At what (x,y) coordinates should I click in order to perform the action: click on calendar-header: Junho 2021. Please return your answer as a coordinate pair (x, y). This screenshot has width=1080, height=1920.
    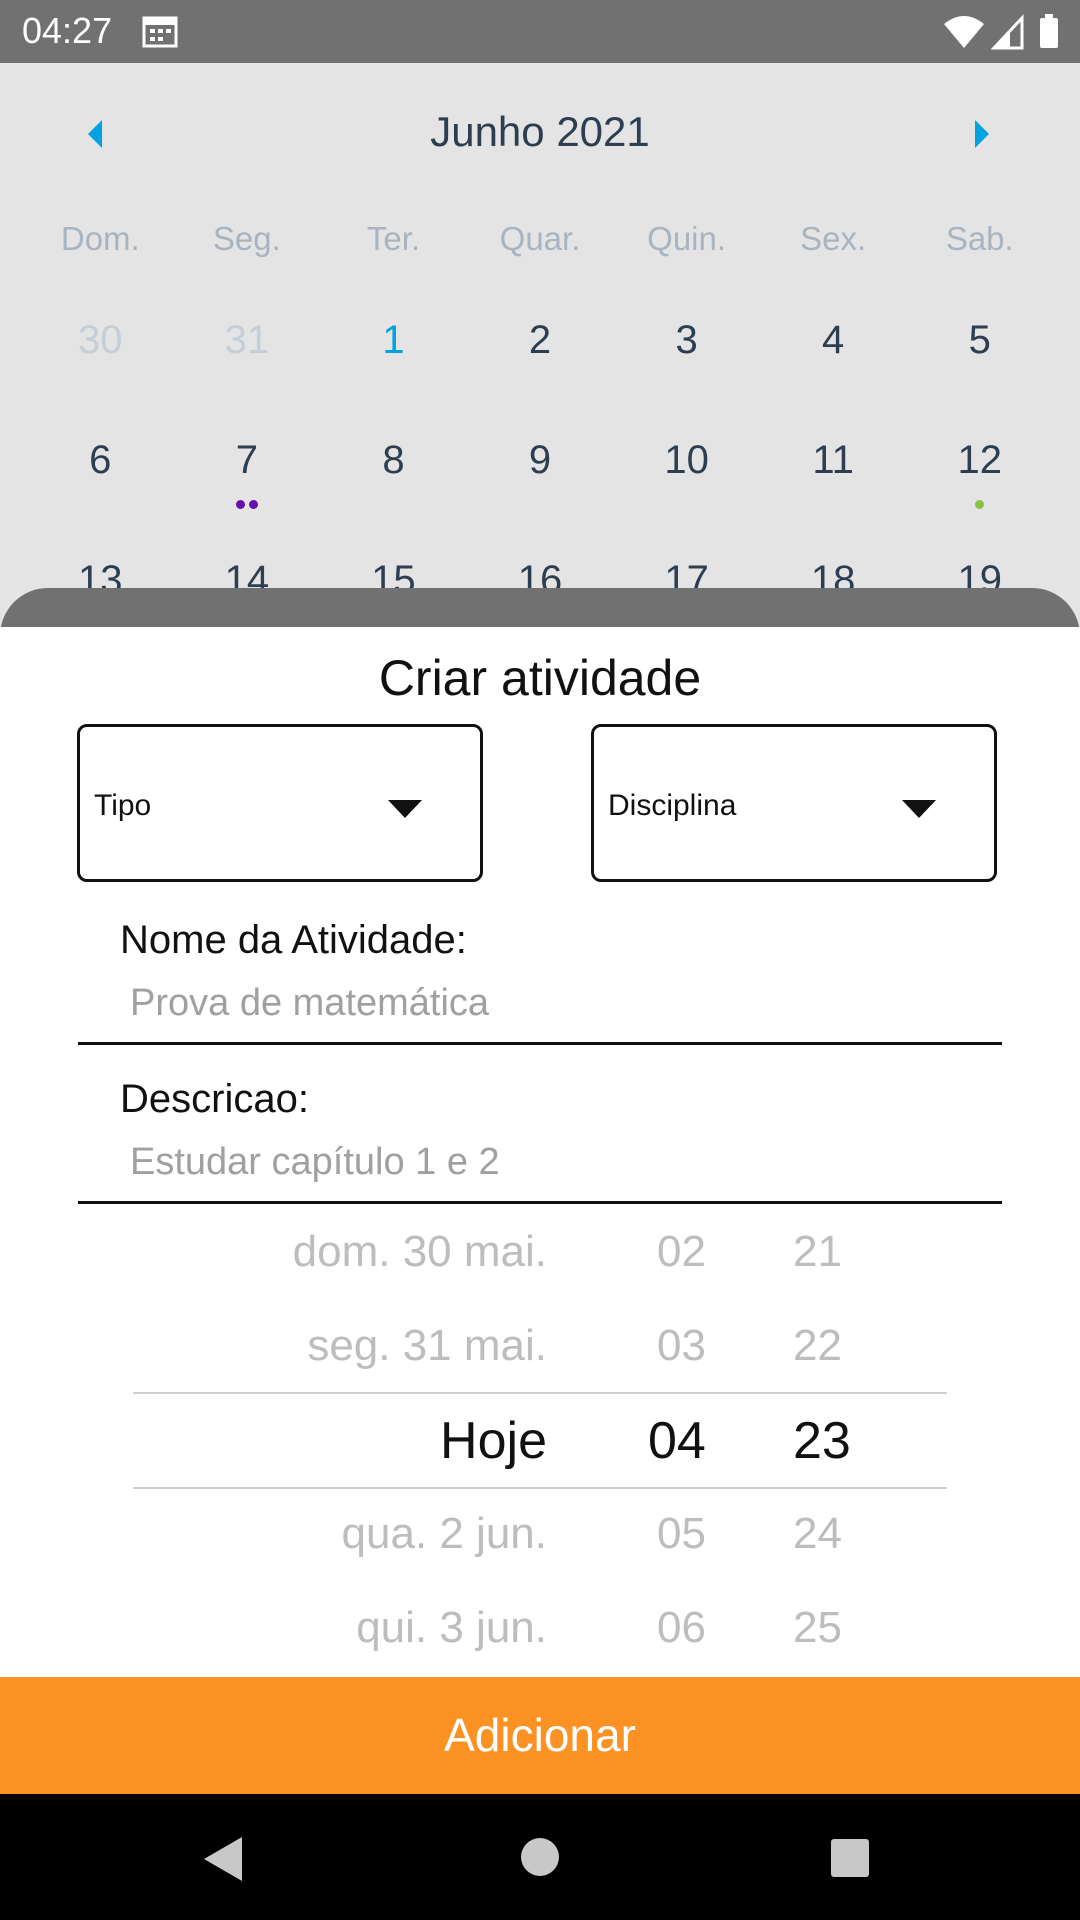
    Looking at the image, I should click on (540, 138).